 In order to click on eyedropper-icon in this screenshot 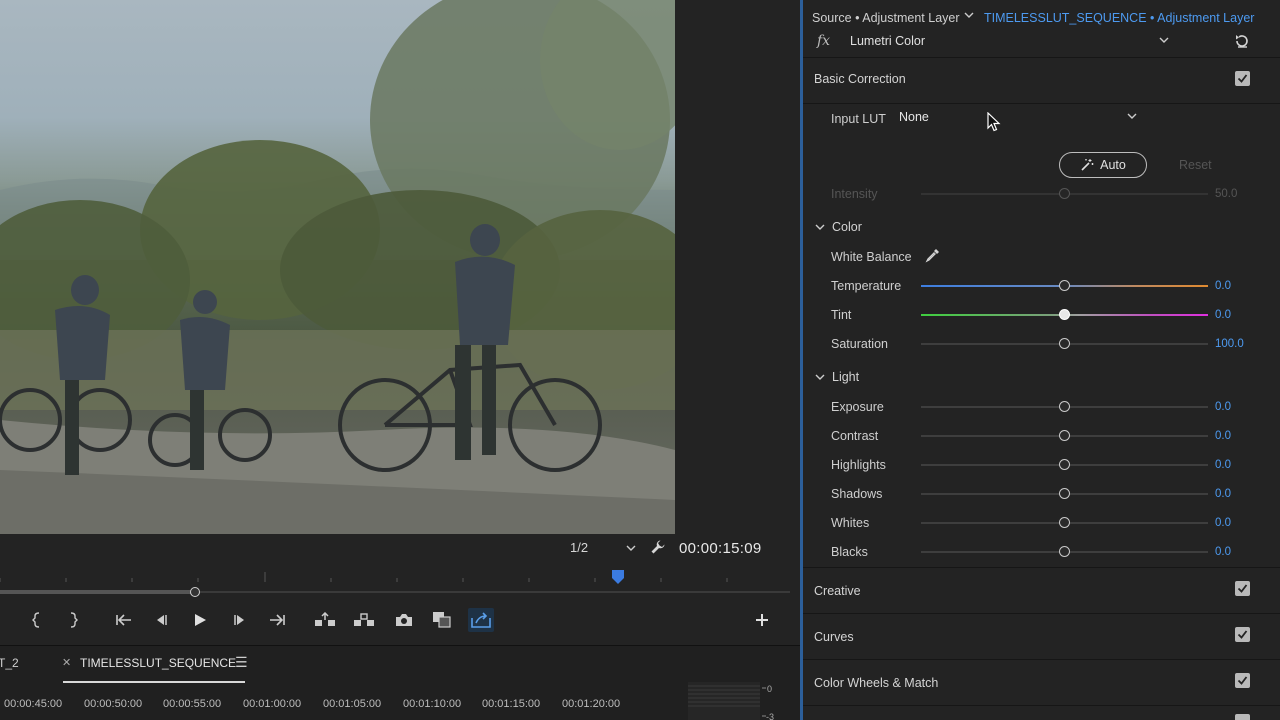, I will do `click(933, 255)`.